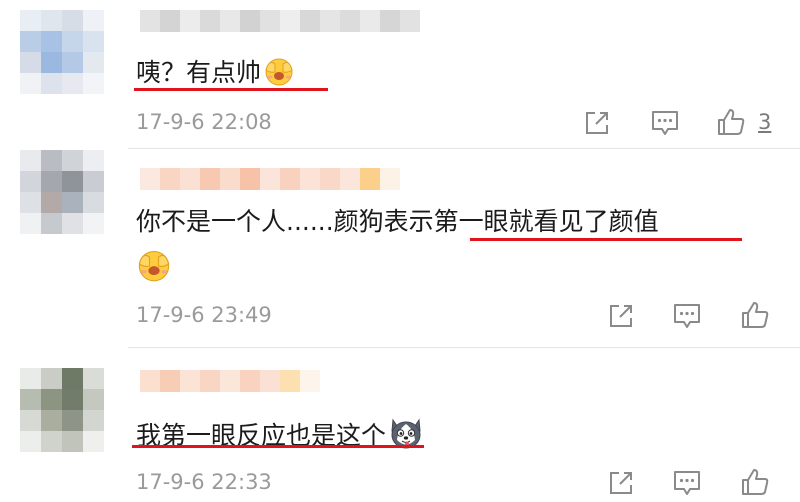 The height and width of the screenshot is (502, 800). What do you see at coordinates (280, 437) in the screenshot?
I see `comment-text: 我第一眼反应也是这个` at bounding box center [280, 437].